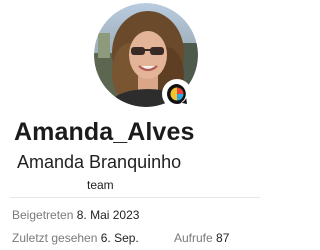  I want to click on chat-bubble-icon, so click(177, 94).